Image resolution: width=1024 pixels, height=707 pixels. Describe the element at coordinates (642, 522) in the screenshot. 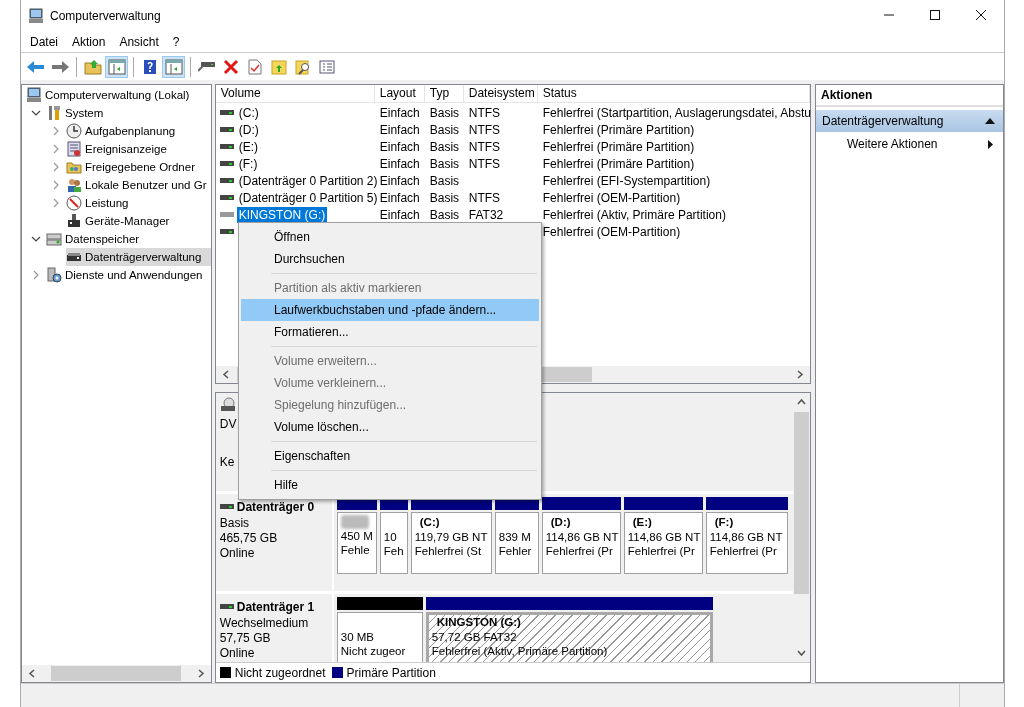

I see `partition-title: (E:)` at that location.